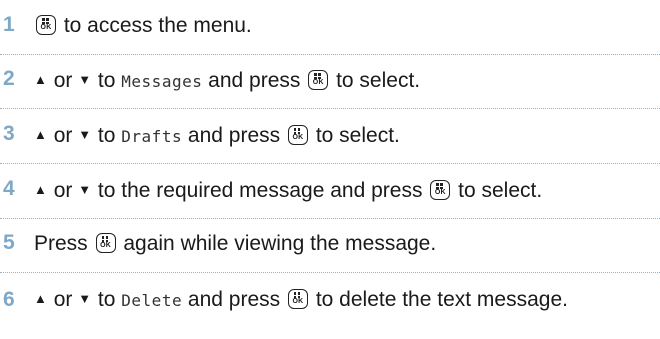 The image size is (660, 339). I want to click on step-number: 2, so click(9, 78).